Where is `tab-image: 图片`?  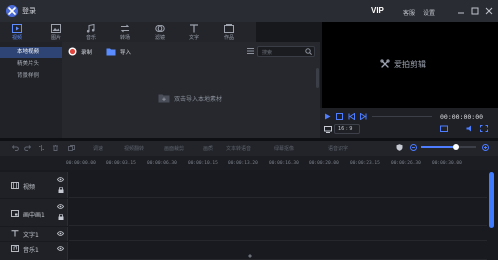 tab-image: 图片 is located at coordinates (56, 32).